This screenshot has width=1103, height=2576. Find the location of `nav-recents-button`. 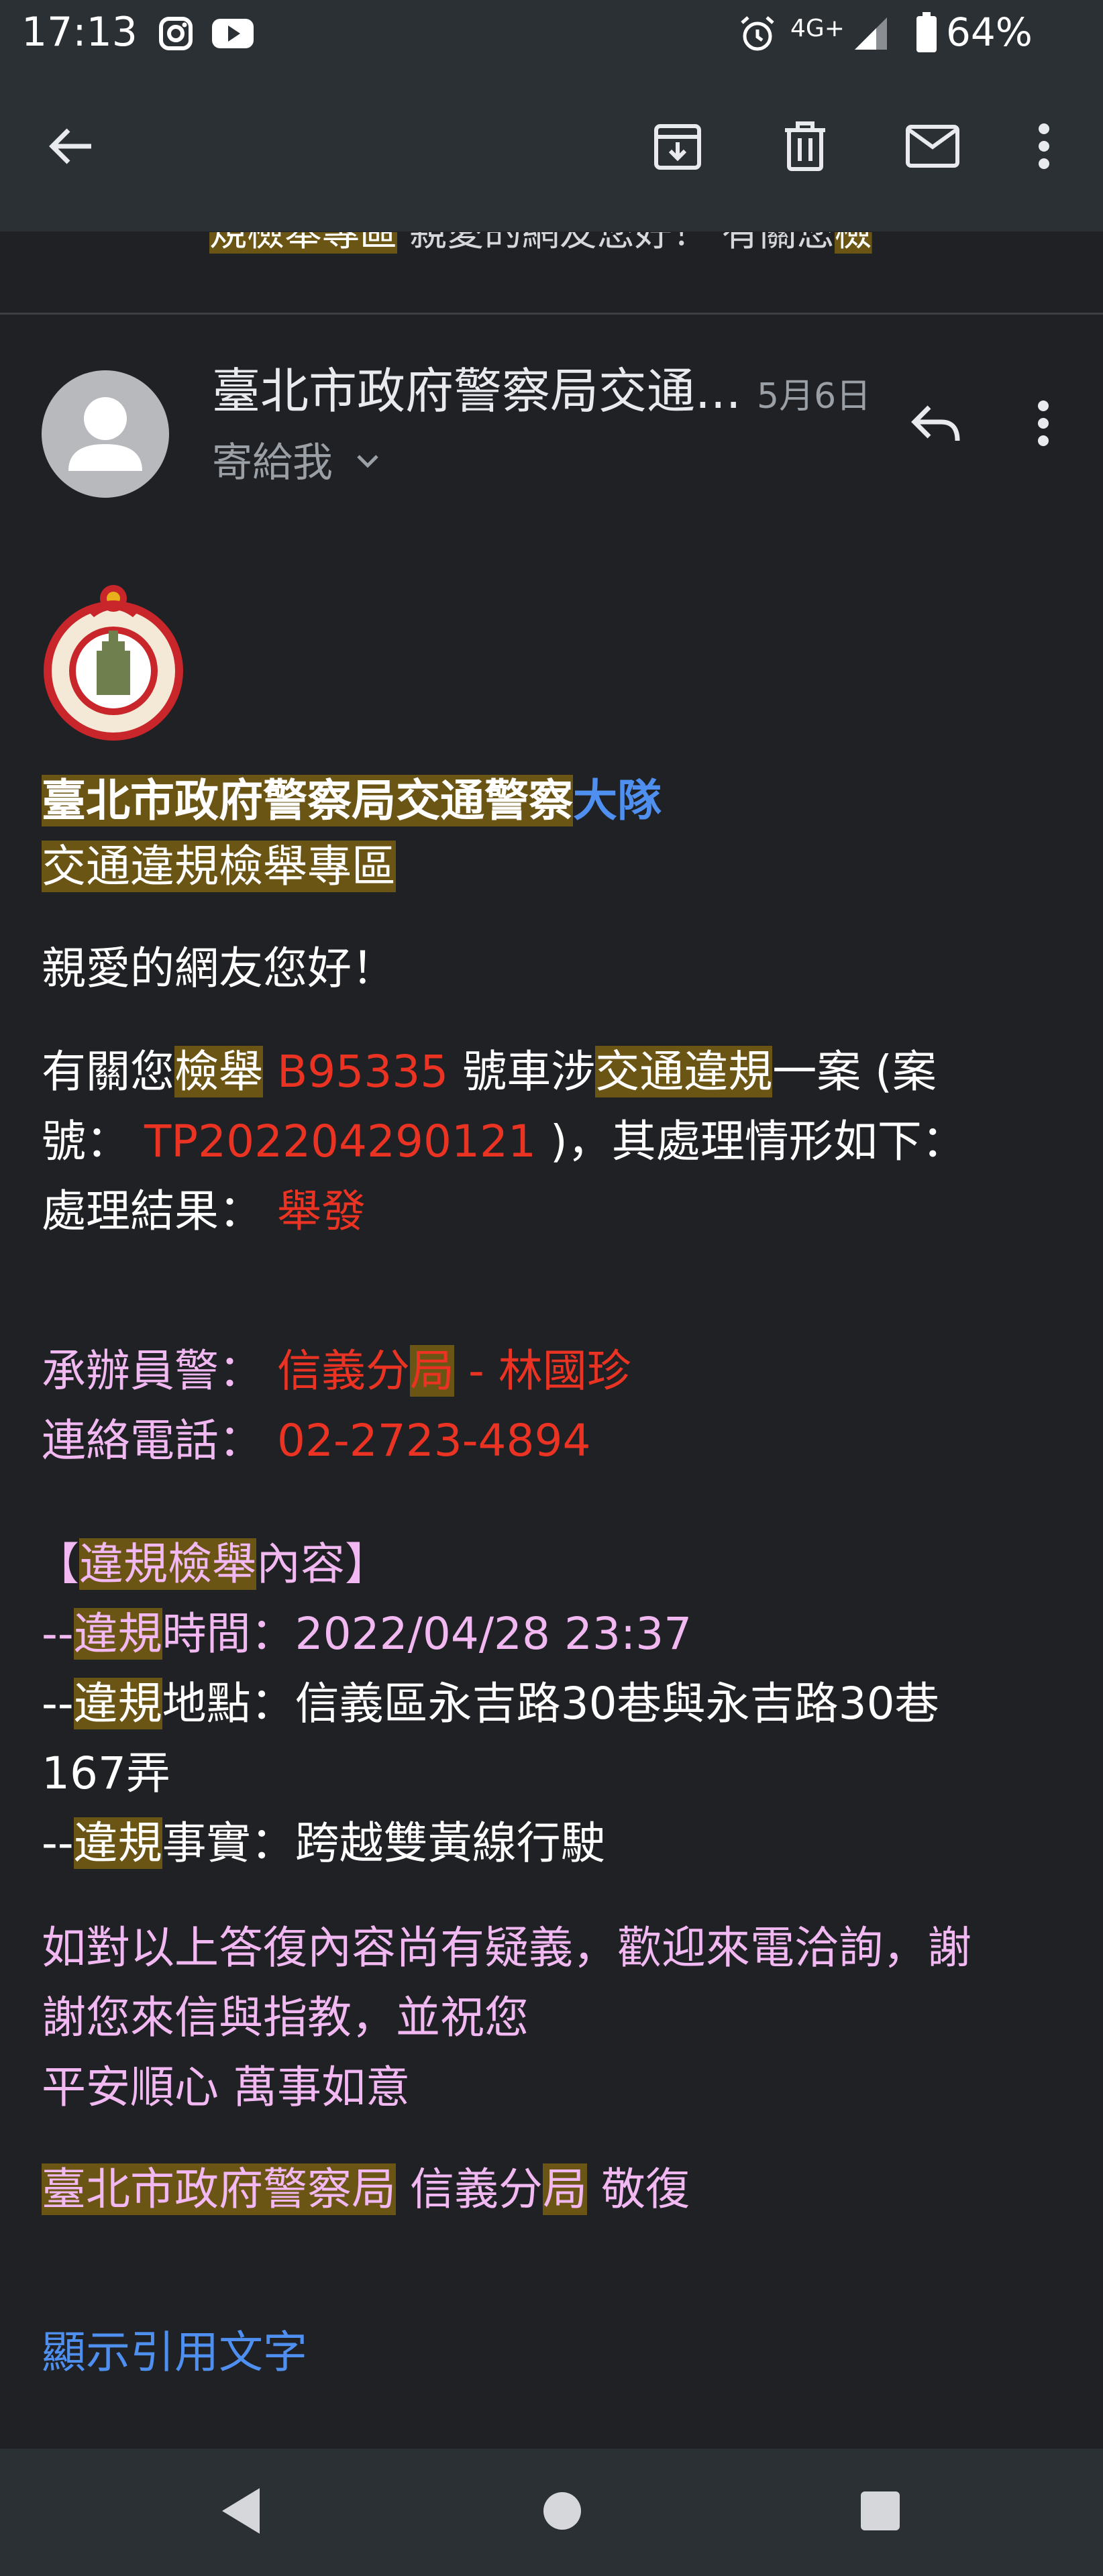

nav-recents-button is located at coordinates (881, 2512).